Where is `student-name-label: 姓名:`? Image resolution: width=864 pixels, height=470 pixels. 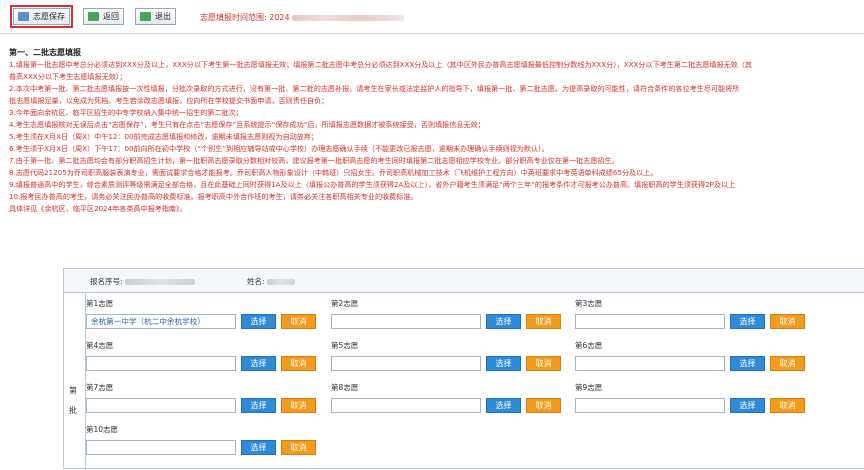
student-name-label: 姓名: is located at coordinates (256, 281).